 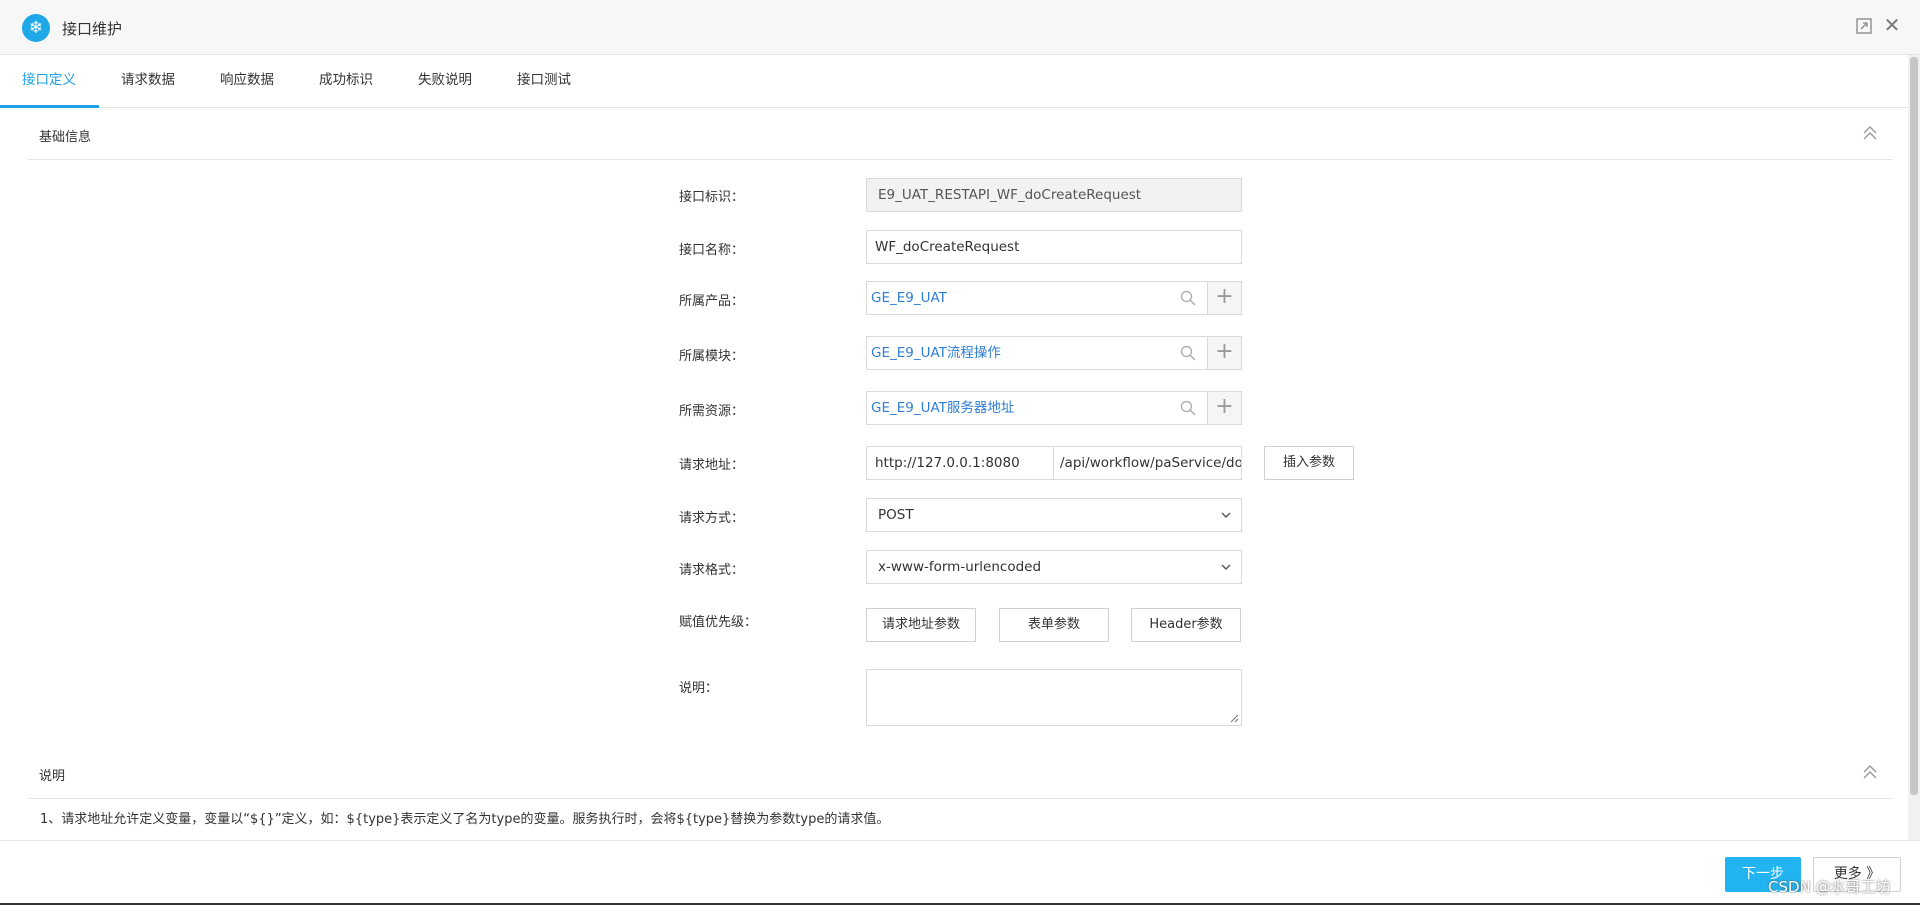 What do you see at coordinates (247, 81) in the screenshot?
I see `tab-response-data: 响应数据` at bounding box center [247, 81].